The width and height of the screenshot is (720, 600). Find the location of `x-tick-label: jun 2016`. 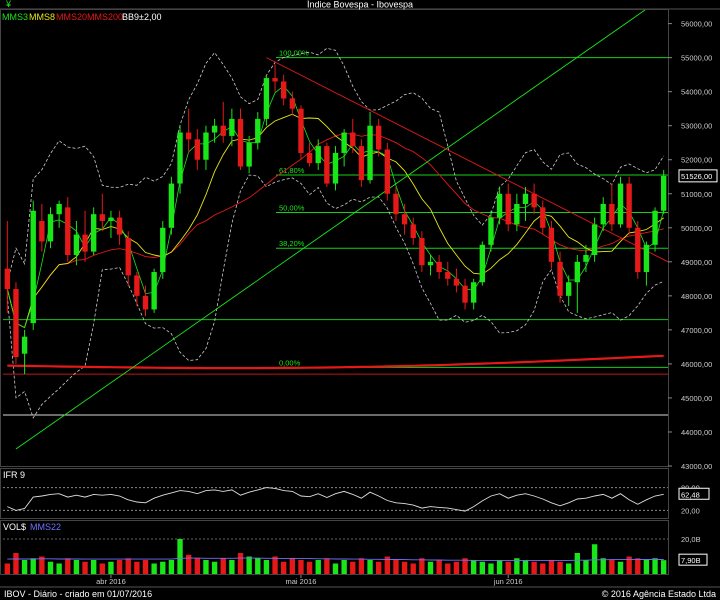

x-tick-label: jun 2016 is located at coordinates (508, 581).